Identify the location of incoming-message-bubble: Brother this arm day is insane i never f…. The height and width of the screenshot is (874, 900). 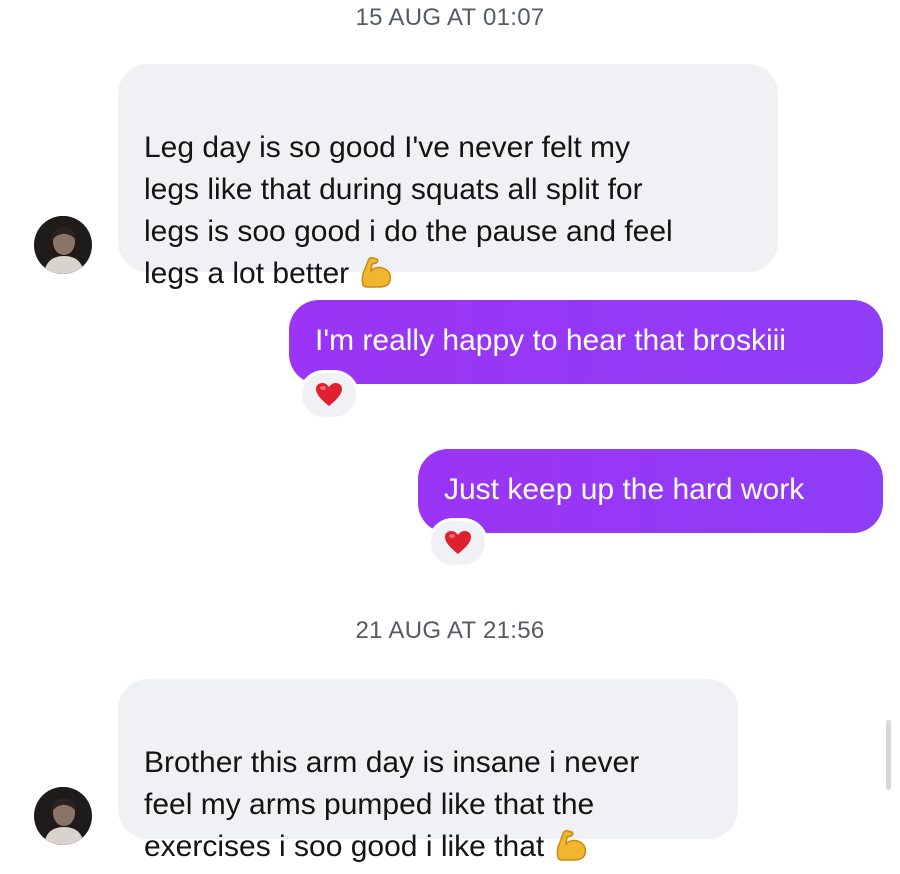
(428, 771).